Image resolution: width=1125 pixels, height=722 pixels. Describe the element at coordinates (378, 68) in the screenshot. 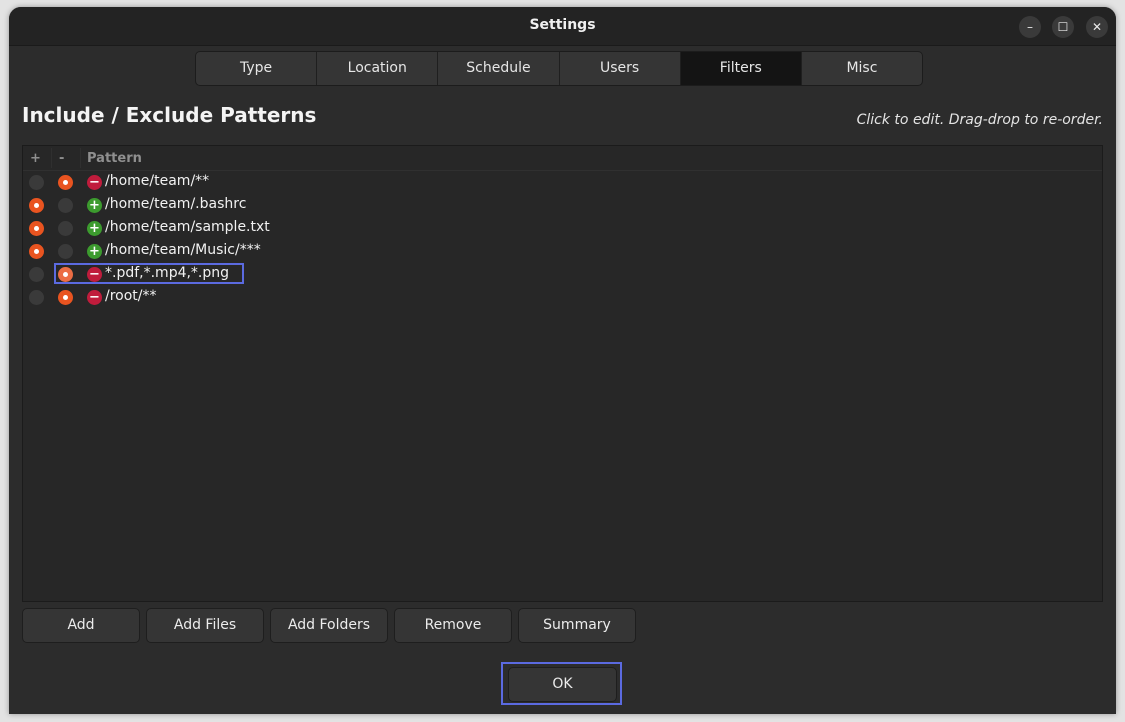

I see `tab-location: Location` at that location.